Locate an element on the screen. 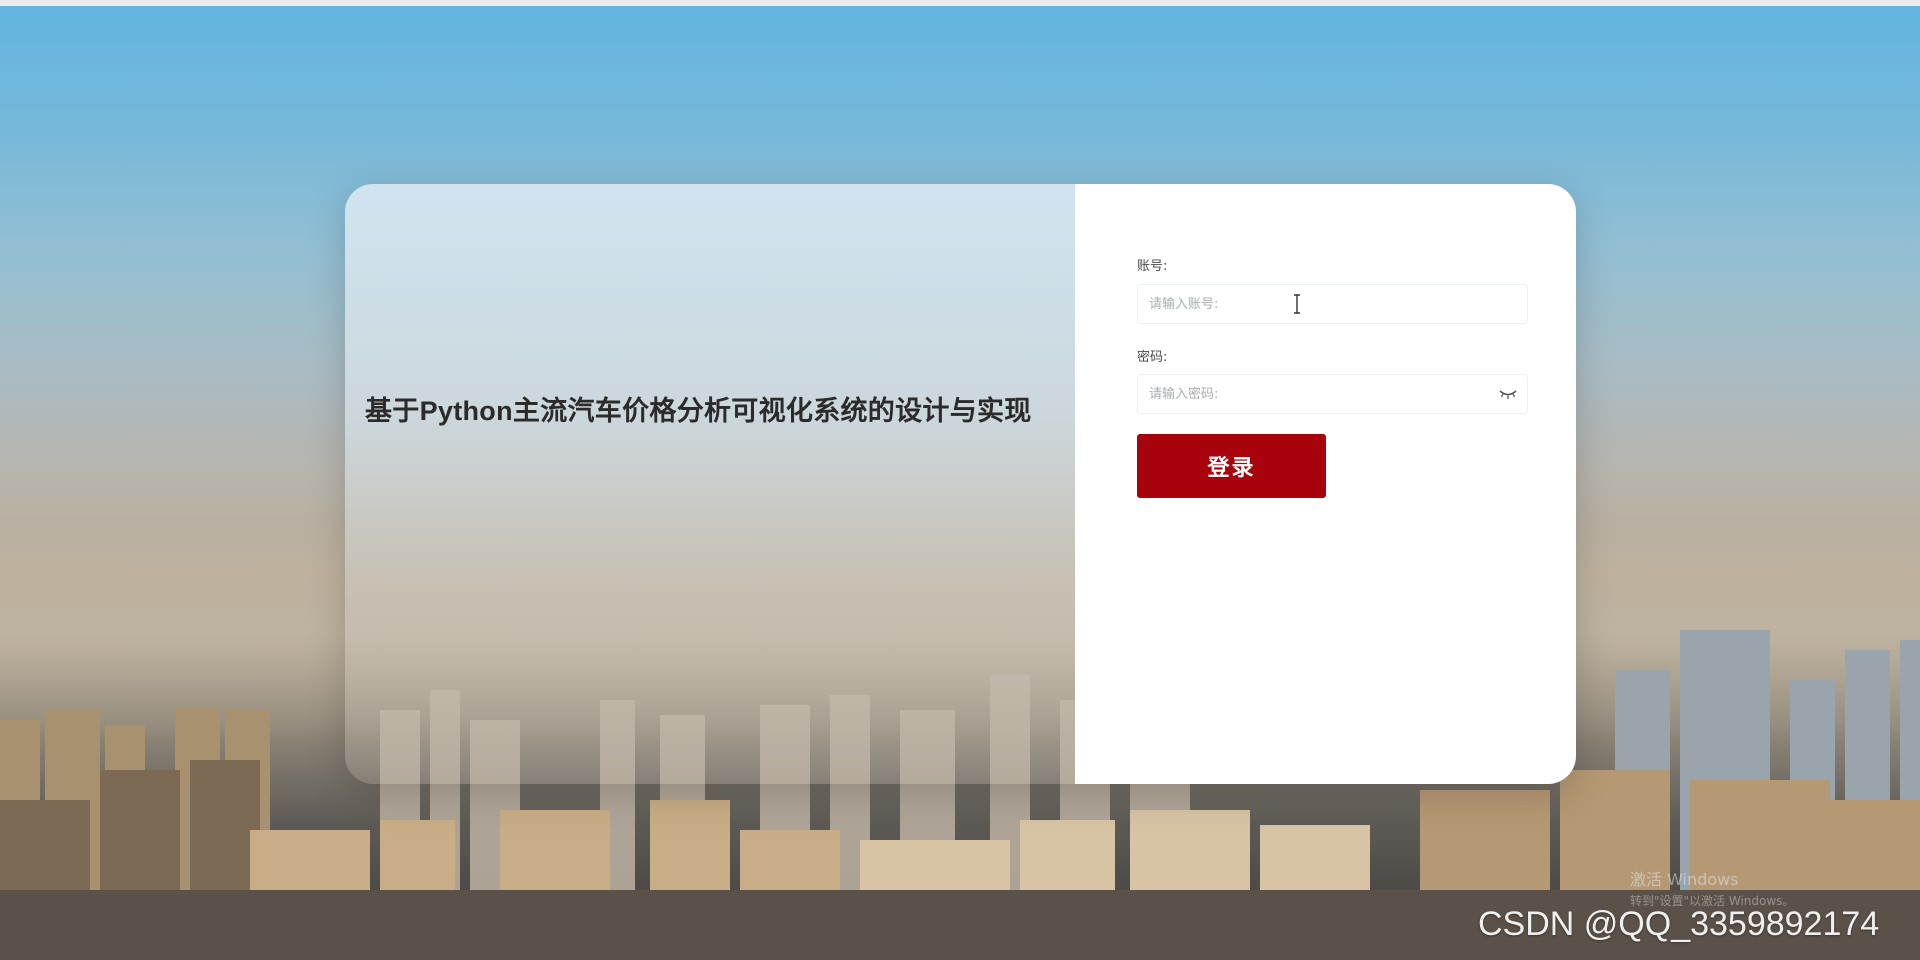  windows-activation-title: 激活 Windows is located at coordinates (1684, 879).